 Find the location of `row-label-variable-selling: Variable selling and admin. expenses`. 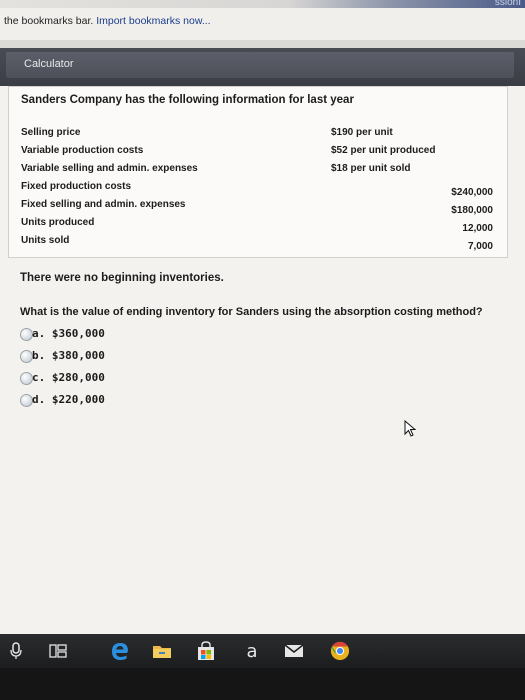

row-label-variable-selling: Variable selling and admin. expenses is located at coordinates (109, 168).